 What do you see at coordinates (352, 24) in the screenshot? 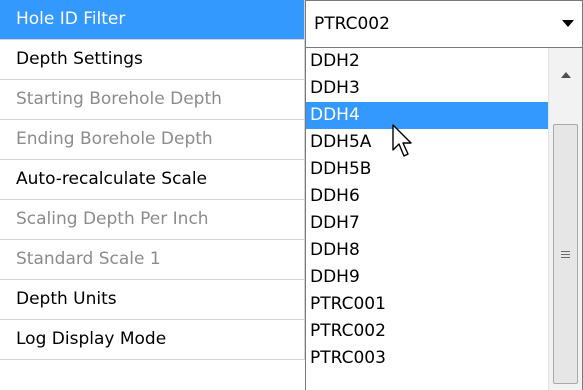
I see `combobox-value: PTRC002` at bounding box center [352, 24].